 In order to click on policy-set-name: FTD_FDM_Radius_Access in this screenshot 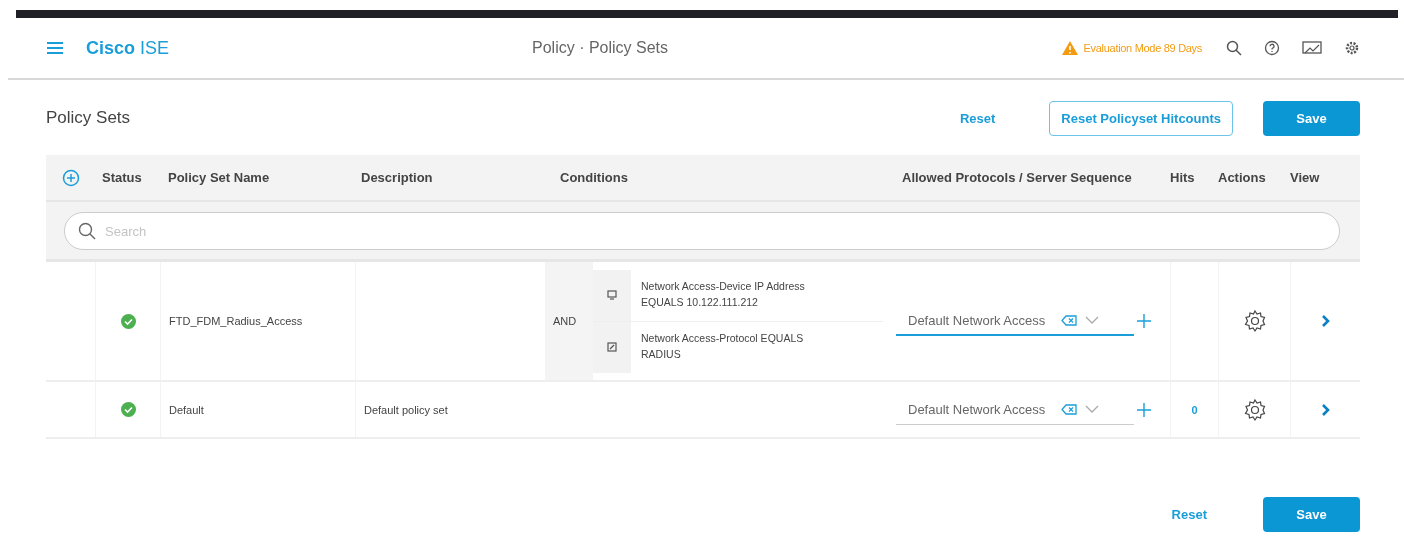, I will do `click(232, 321)`.